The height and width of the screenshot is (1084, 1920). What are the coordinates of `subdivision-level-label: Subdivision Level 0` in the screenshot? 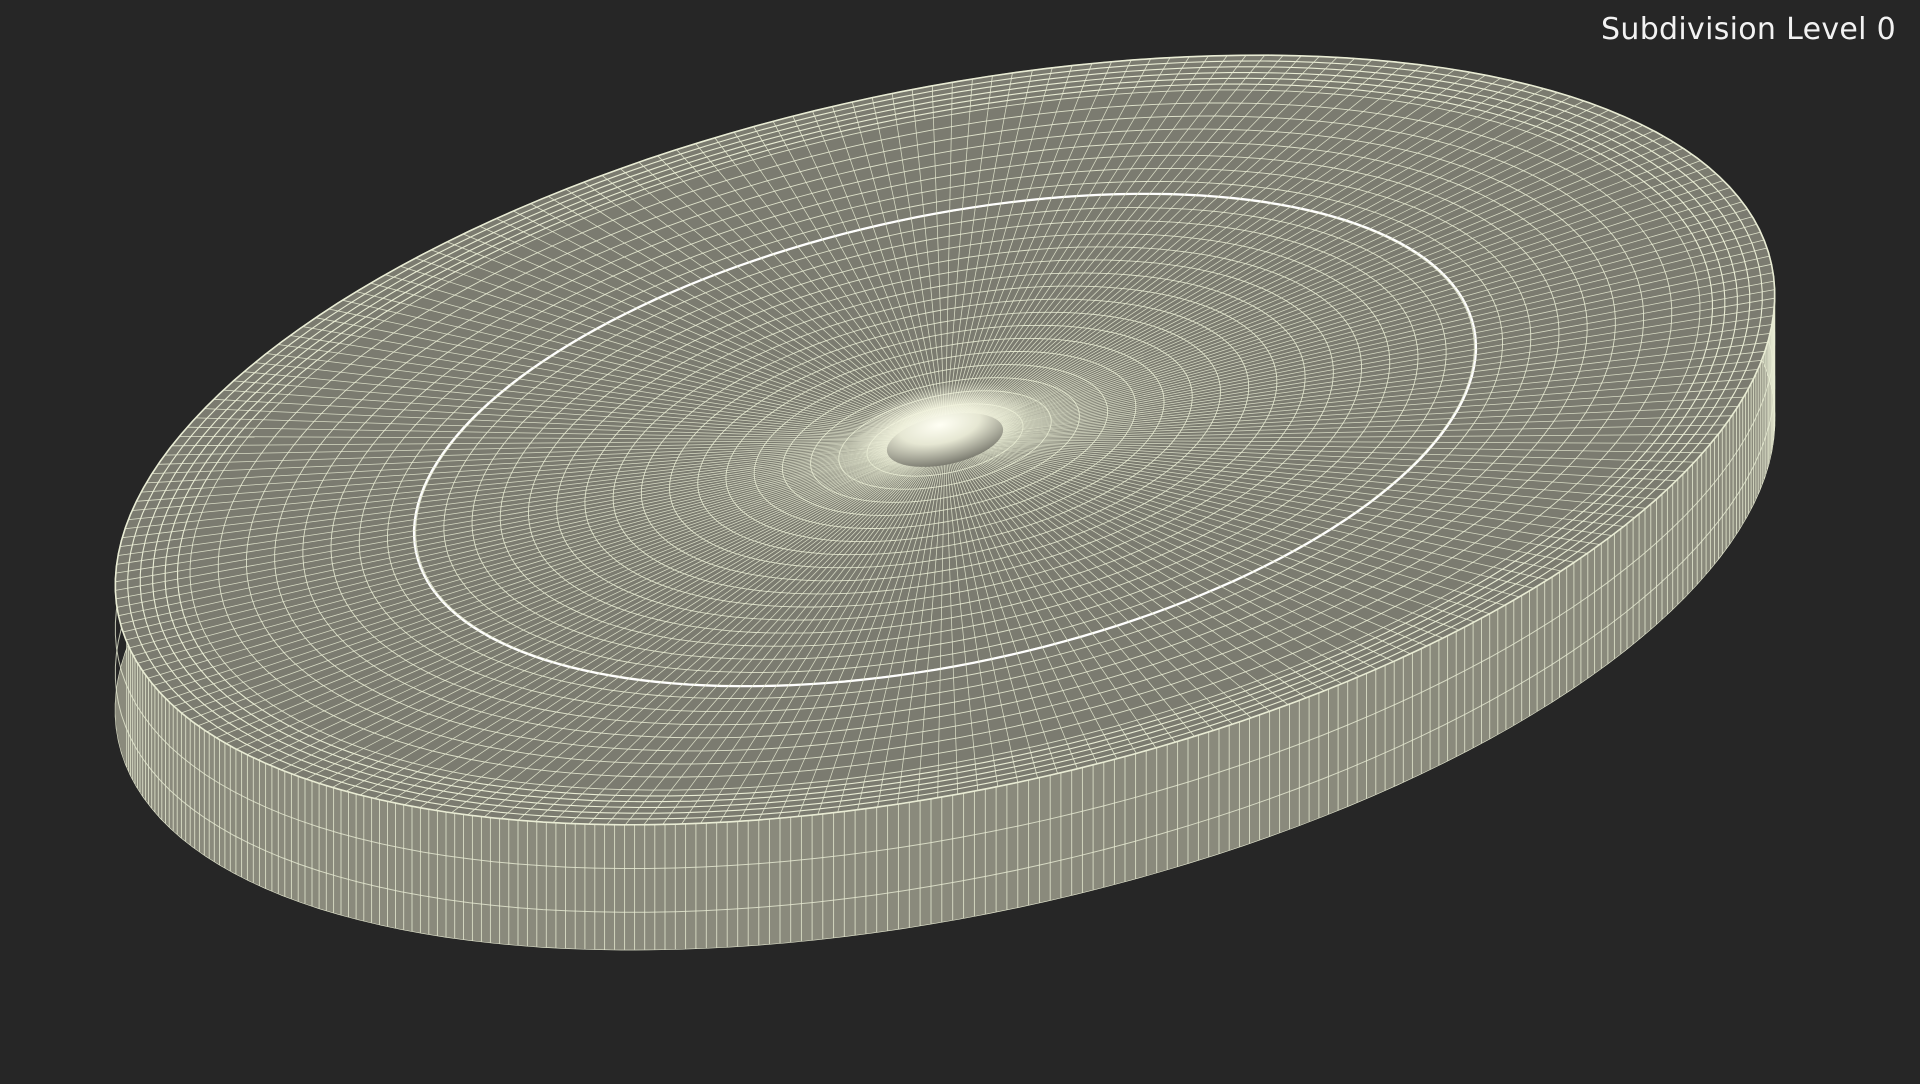 It's located at (1748, 29).